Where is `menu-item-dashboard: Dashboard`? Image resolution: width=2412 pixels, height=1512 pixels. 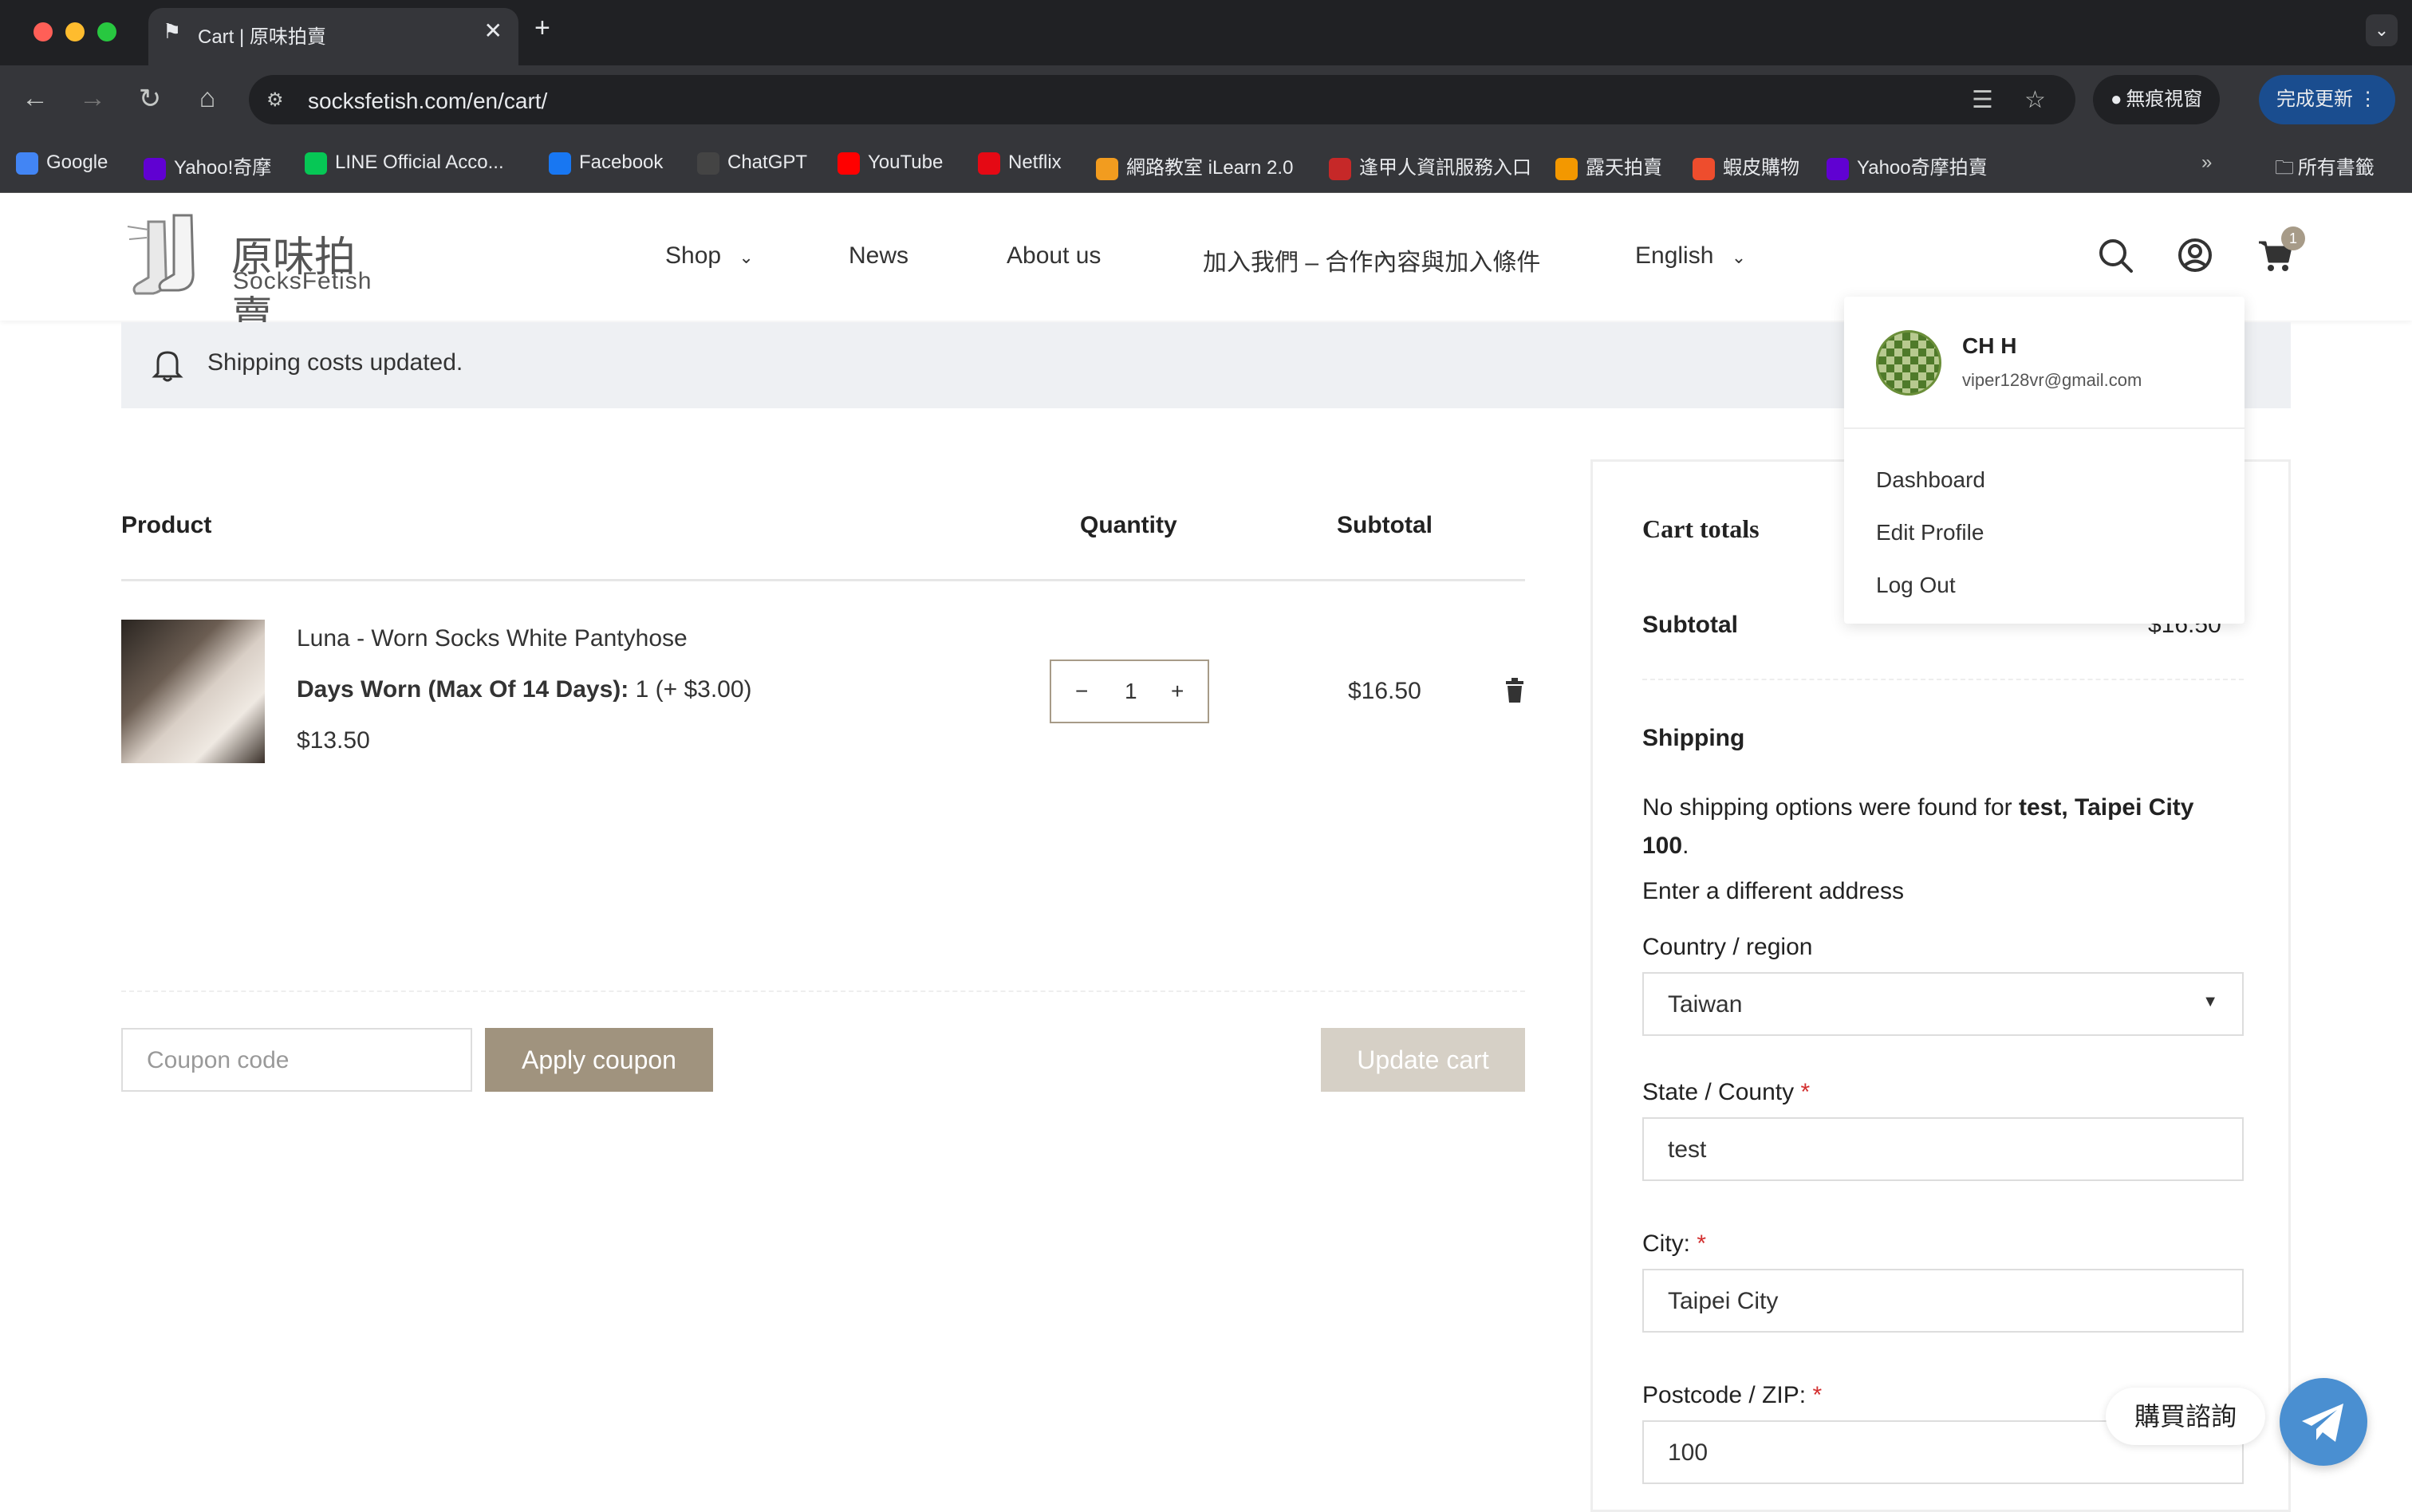
menu-item-dashboard: Dashboard is located at coordinates (1931, 480).